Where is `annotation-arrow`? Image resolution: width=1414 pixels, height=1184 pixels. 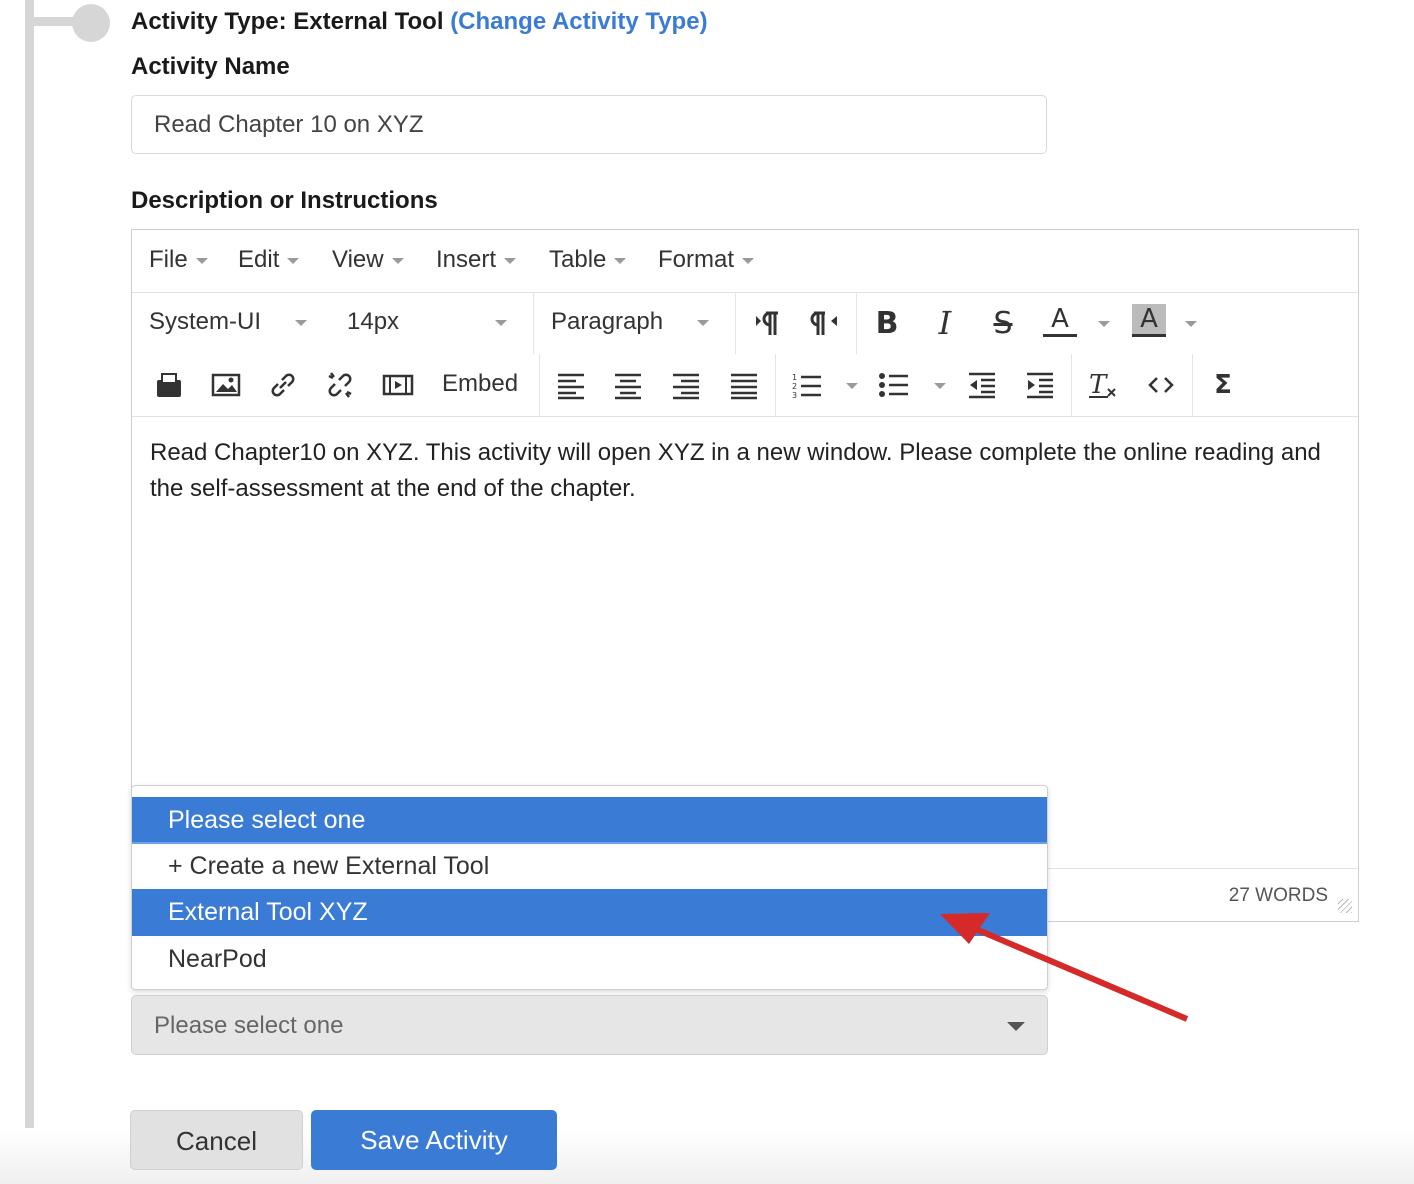 annotation-arrow is located at coordinates (1064, 967).